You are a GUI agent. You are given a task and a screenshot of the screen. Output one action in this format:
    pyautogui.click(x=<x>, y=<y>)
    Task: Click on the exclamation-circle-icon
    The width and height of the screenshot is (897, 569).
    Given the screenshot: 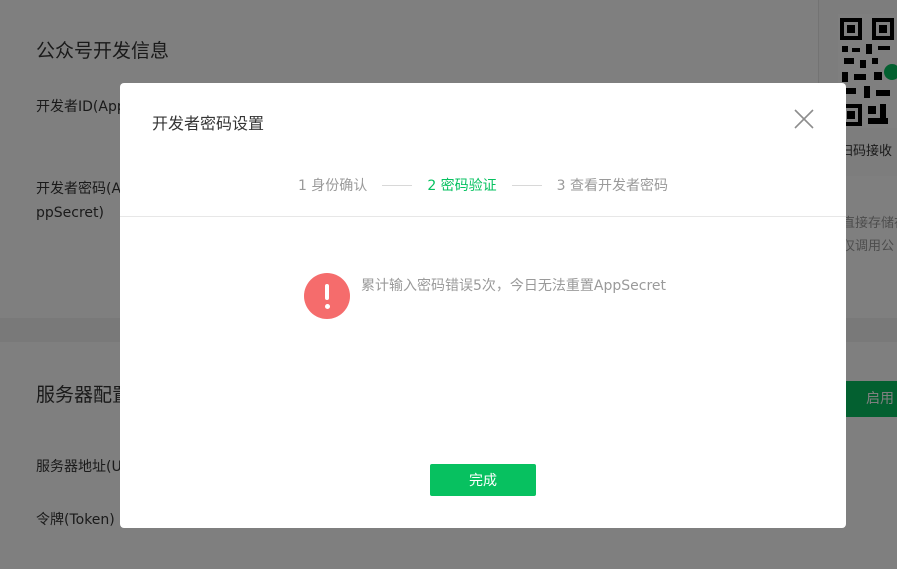 What is the action you would take?
    pyautogui.click(x=327, y=296)
    